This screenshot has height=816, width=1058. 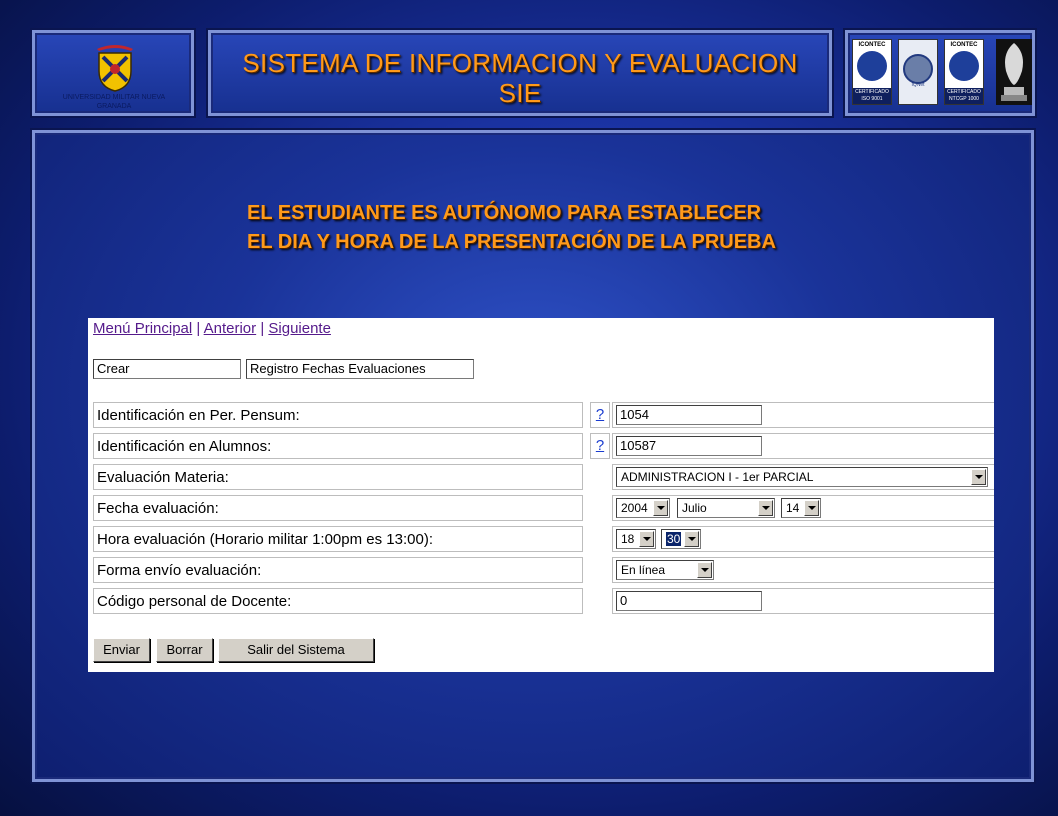 I want to click on exit-system-button: Salir del Sistema, so click(x=296, y=650).